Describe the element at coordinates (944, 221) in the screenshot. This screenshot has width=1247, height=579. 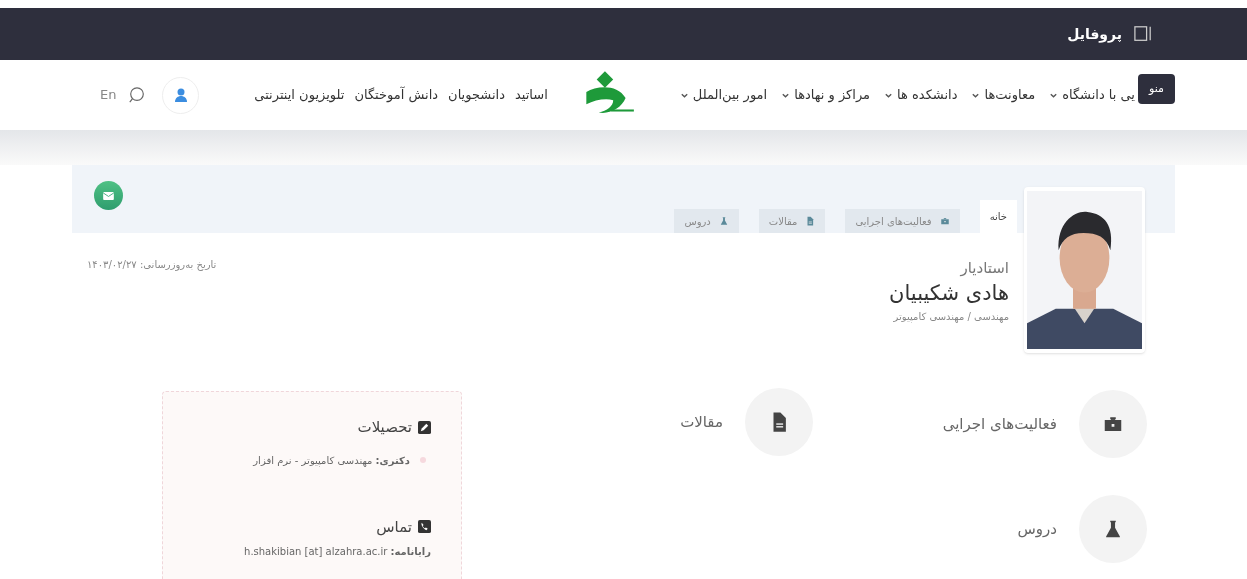
I see `briefcase-icon` at that location.